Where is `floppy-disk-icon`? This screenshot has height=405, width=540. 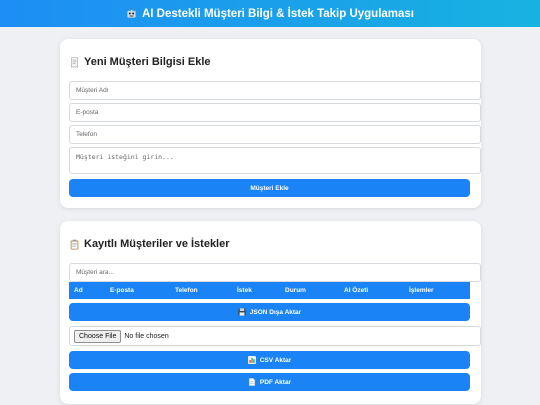 floppy-disk-icon is located at coordinates (242, 312).